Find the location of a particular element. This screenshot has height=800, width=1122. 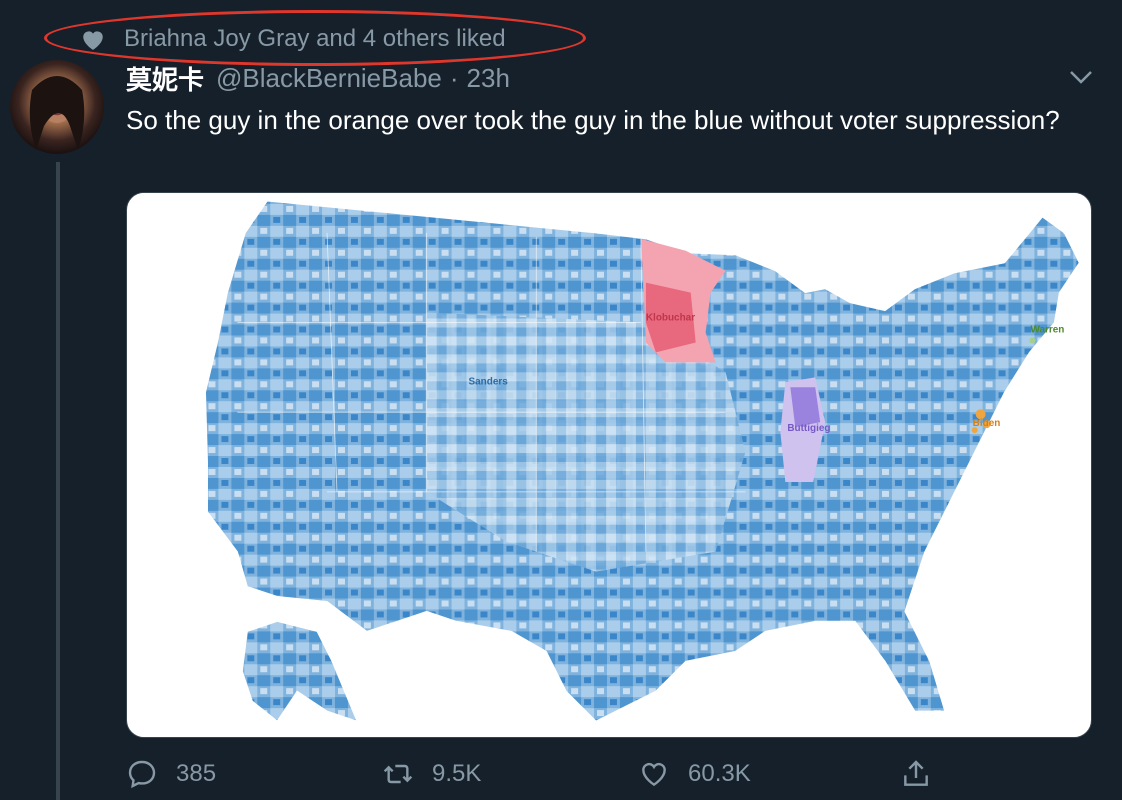

reply-count: 385 is located at coordinates (196, 773).